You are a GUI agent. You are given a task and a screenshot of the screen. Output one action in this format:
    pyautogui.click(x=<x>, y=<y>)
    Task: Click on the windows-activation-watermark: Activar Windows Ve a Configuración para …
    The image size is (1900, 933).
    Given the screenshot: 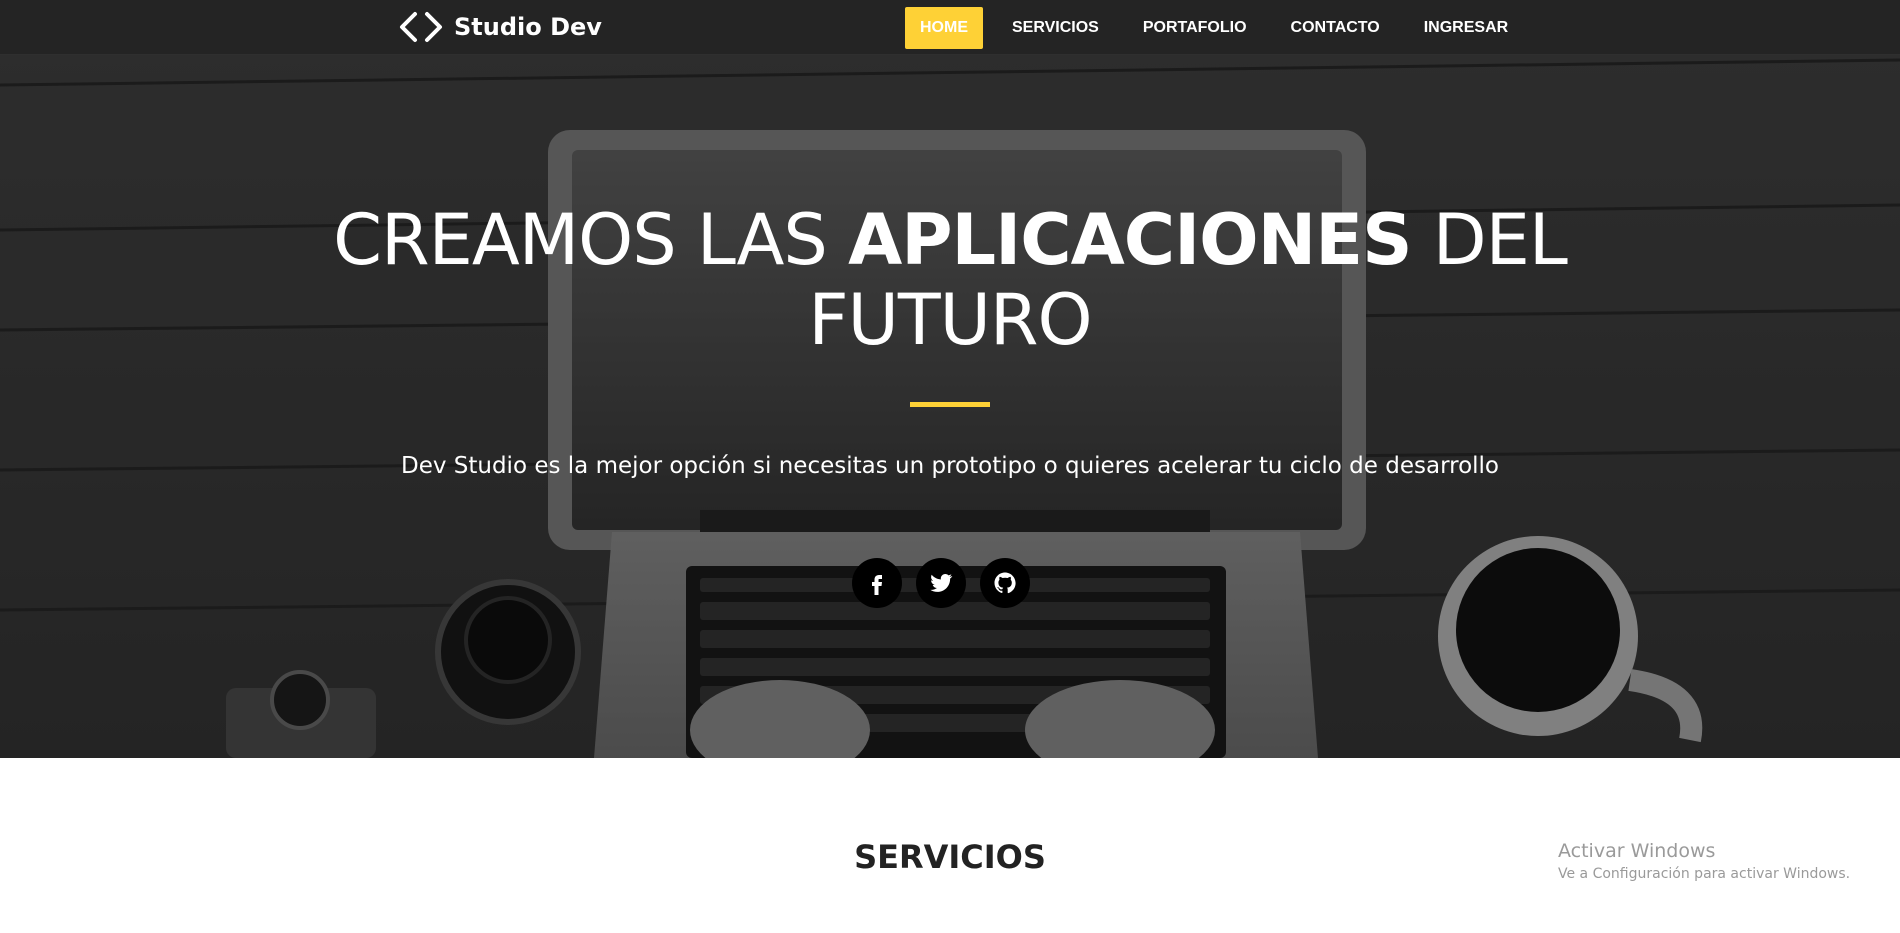 What is the action you would take?
    pyautogui.click(x=1704, y=861)
    